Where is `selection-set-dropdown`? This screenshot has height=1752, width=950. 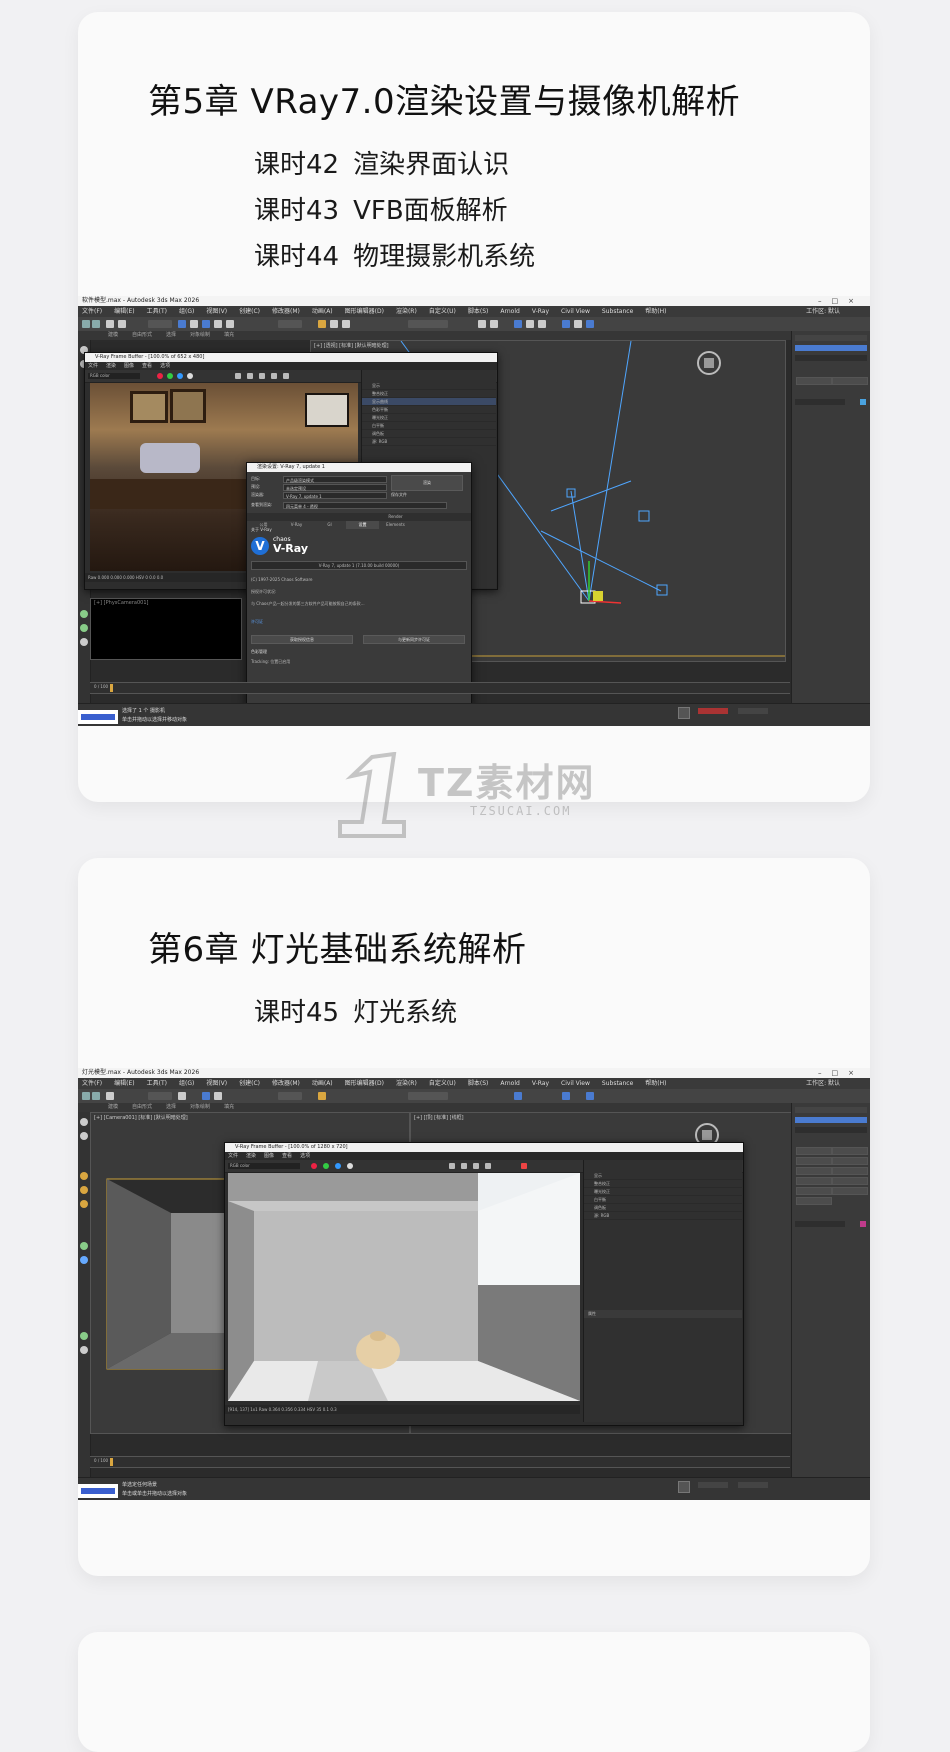
selection-set-dropdown is located at coordinates (753, 711).